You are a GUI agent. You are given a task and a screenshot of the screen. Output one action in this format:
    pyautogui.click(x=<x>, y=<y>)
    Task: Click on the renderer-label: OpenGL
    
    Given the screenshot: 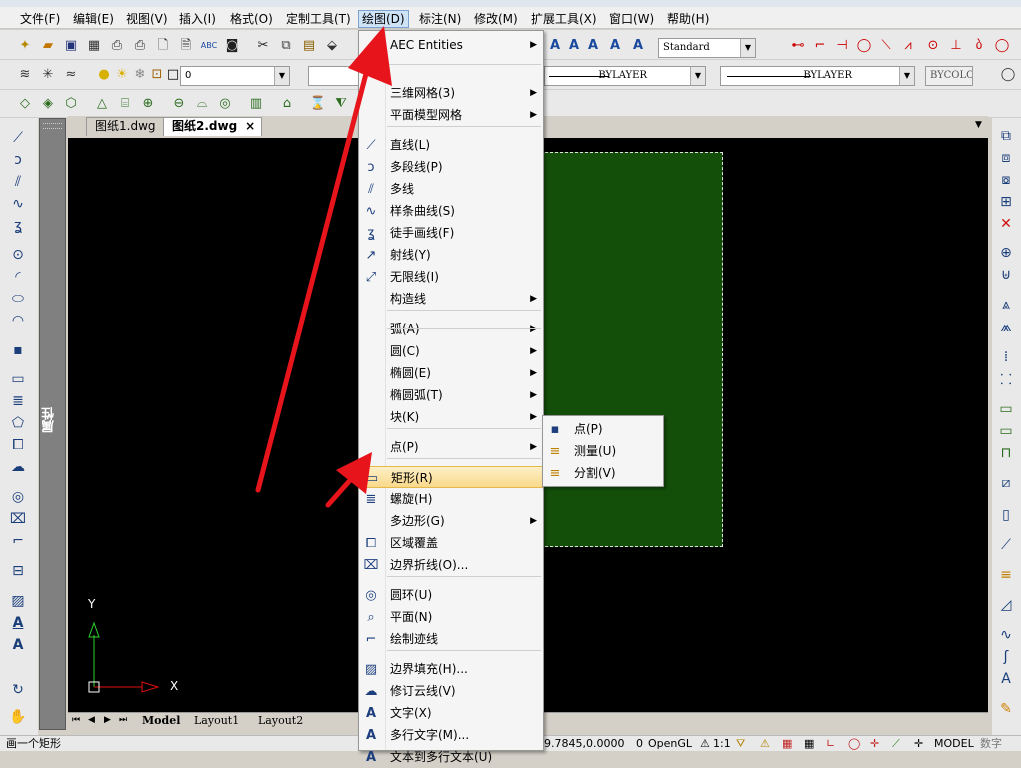 What is the action you would take?
    pyautogui.click(x=670, y=743)
    